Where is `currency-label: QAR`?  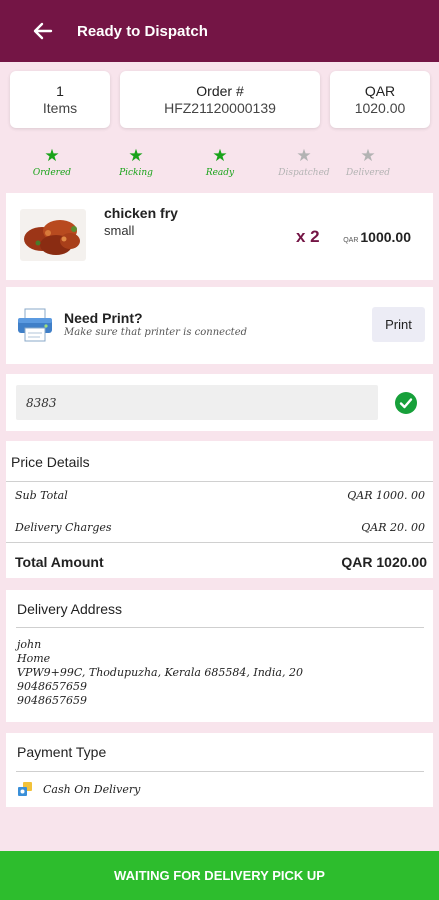
currency-label: QAR is located at coordinates (380, 90).